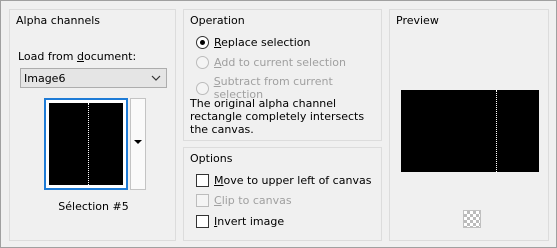  Describe the element at coordinates (470, 131) in the screenshot. I see `preview-image` at that location.